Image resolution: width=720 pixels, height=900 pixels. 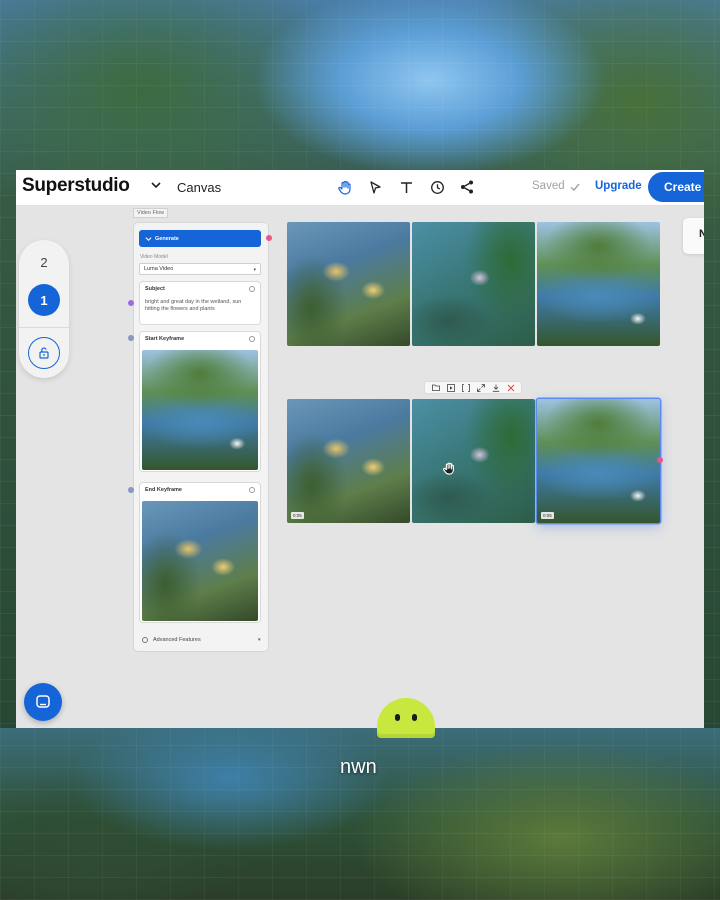 I want to click on end-keyframe-title: End Keyframe, so click(x=163, y=490).